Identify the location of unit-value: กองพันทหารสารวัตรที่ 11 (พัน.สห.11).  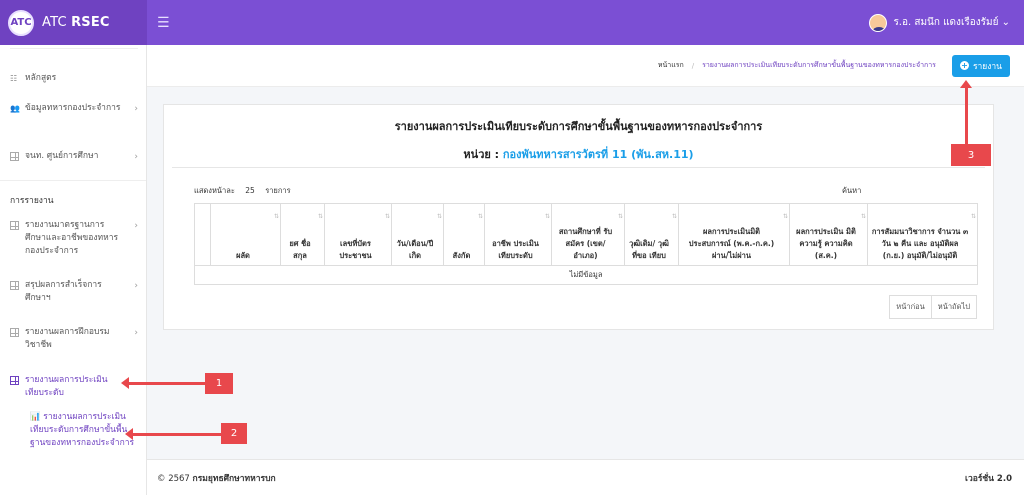
(598, 154).